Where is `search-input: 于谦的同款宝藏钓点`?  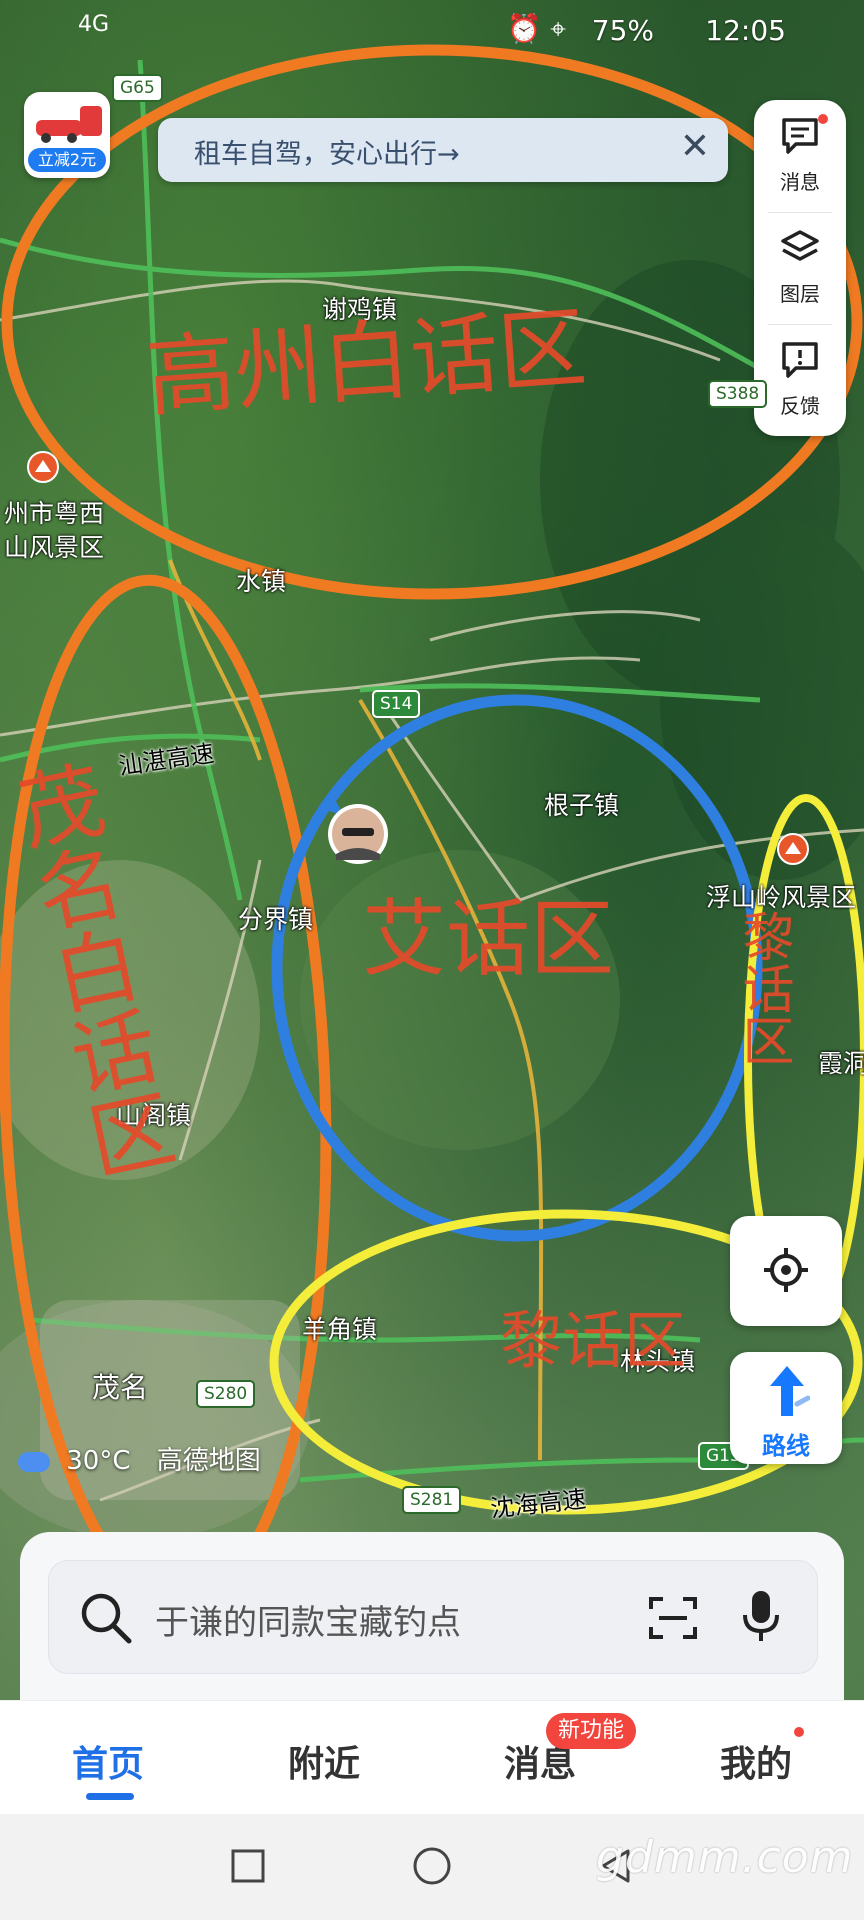 search-input: 于谦的同款宝藏钓点 is located at coordinates (433, 1617).